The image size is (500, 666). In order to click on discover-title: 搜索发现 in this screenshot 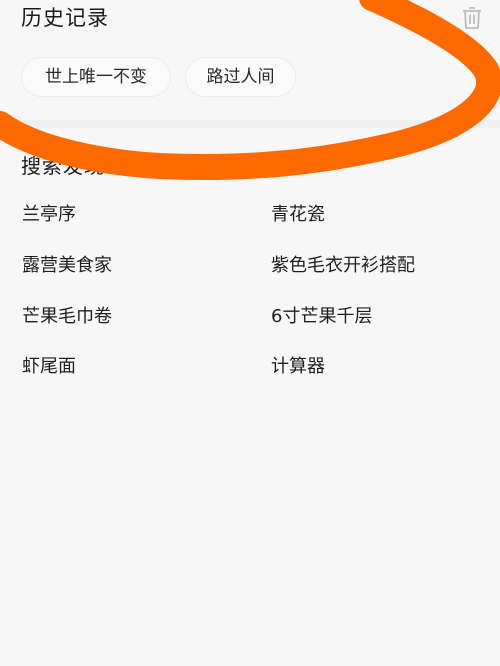, I will do `click(63, 166)`.